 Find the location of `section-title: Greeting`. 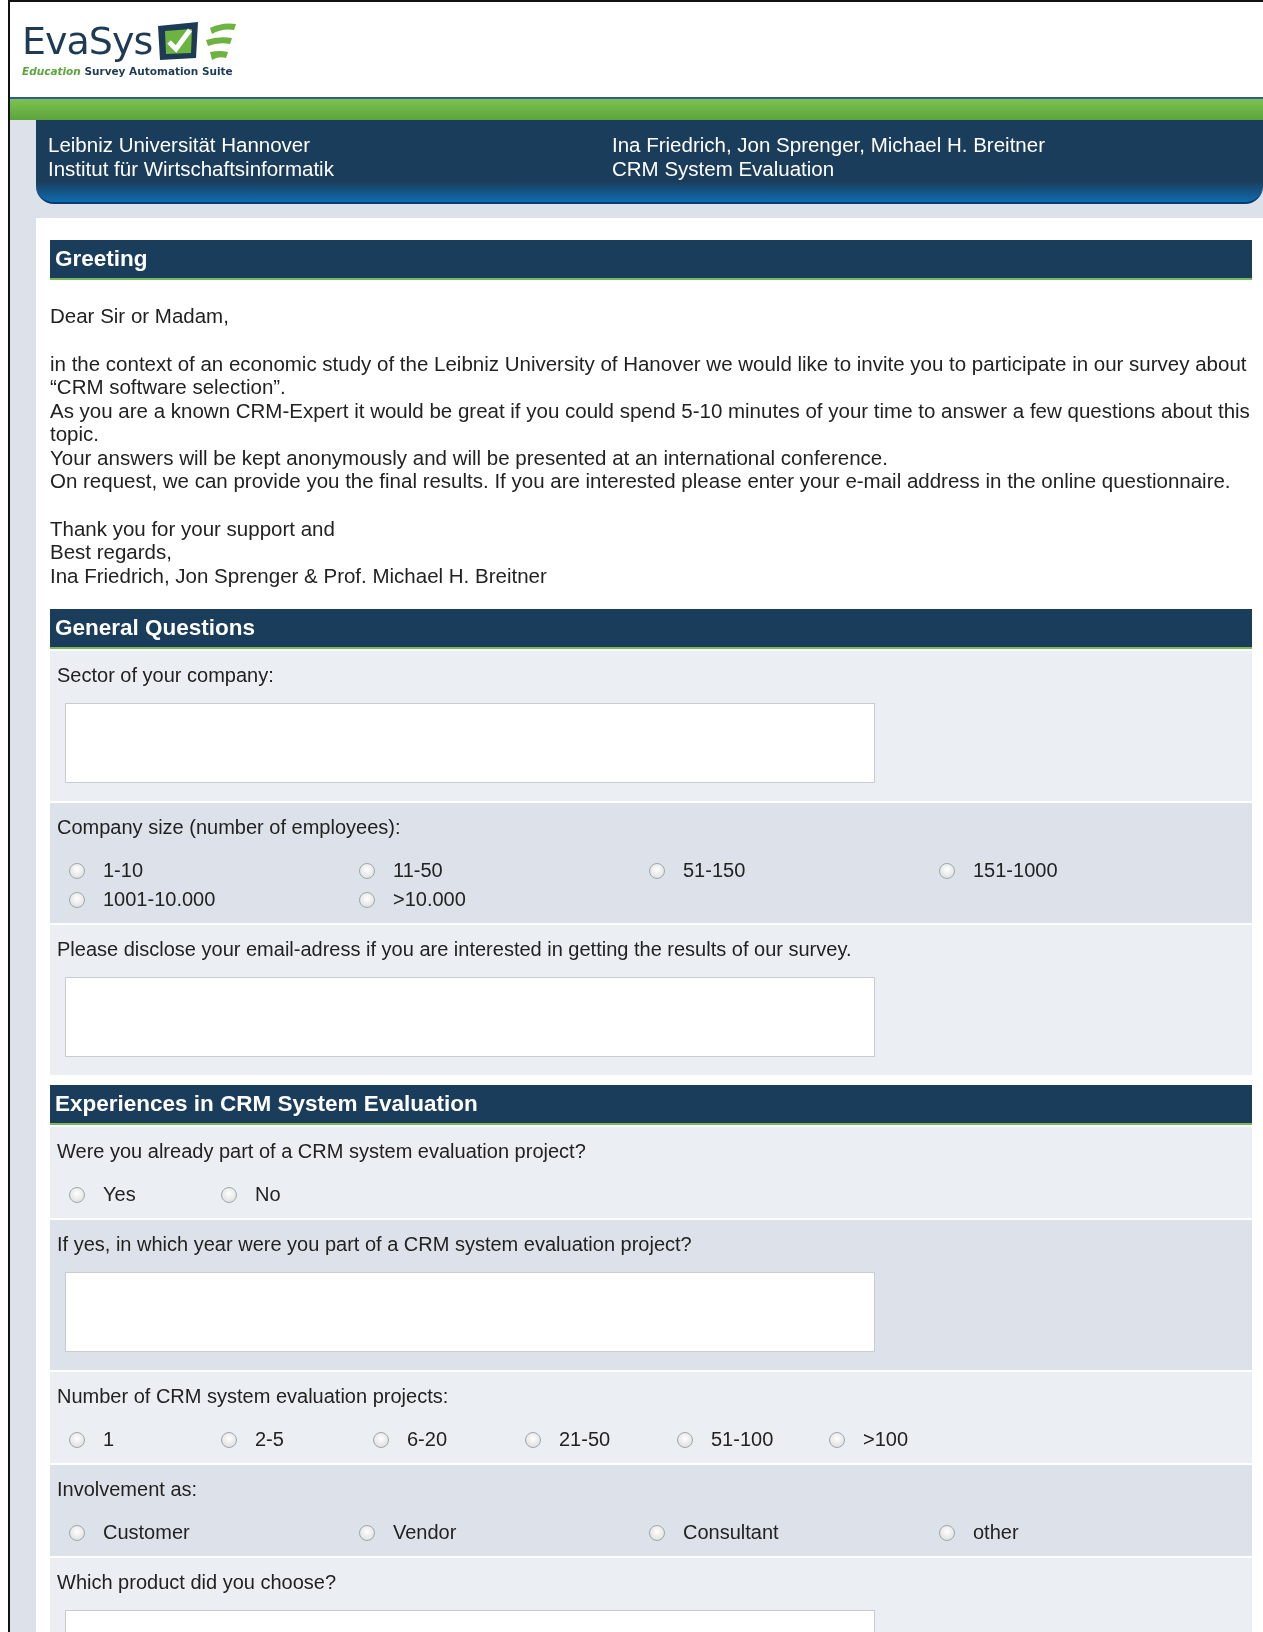

section-title: Greeting is located at coordinates (651, 260).